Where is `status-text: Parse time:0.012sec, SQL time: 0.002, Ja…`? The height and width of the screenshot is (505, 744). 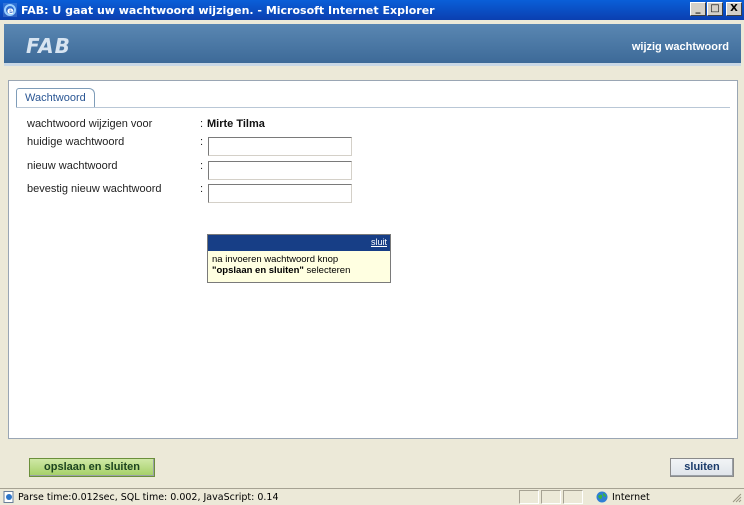
status-text: Parse time:0.012sec, SQL time: 0.002, Ja… is located at coordinates (148, 497).